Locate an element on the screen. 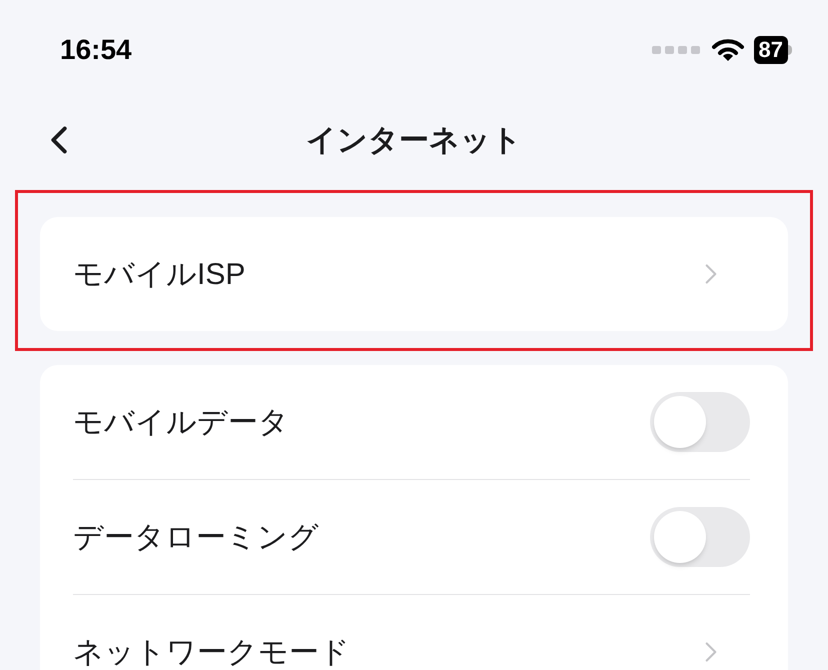 Image resolution: width=828 pixels, height=670 pixels. settings-row: ネットワークモード is located at coordinates (414, 632).